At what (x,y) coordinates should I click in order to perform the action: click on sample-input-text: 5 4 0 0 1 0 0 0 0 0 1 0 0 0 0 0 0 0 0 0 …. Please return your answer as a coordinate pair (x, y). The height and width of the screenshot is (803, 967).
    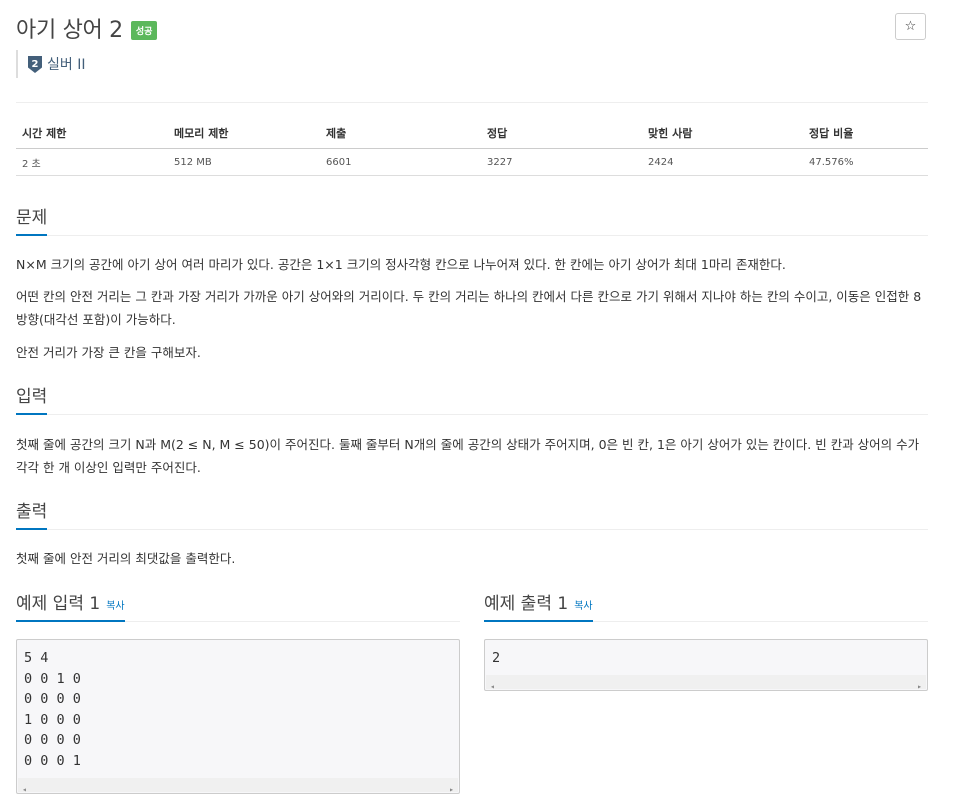
    Looking at the image, I should click on (52, 709).